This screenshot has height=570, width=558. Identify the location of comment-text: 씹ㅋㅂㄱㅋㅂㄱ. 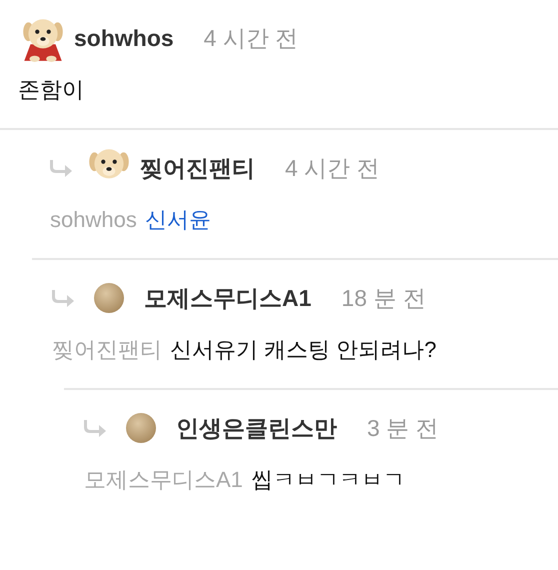
(327, 480).